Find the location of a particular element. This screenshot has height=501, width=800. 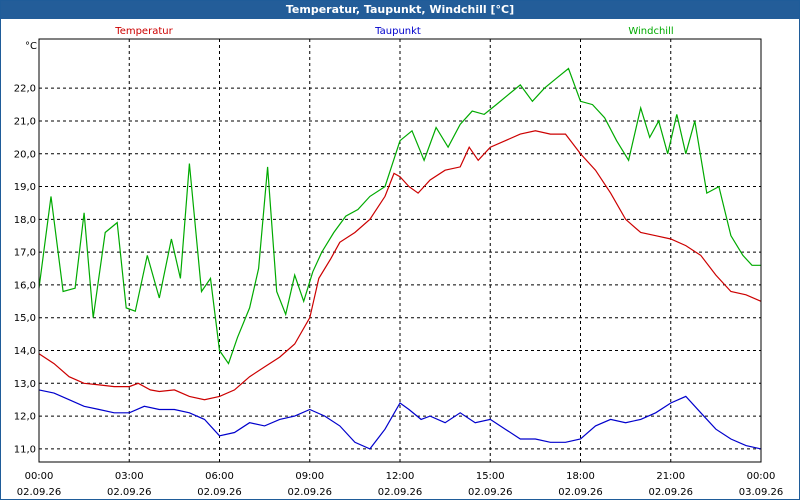

x-tick-time: 09:00 is located at coordinates (309, 476).